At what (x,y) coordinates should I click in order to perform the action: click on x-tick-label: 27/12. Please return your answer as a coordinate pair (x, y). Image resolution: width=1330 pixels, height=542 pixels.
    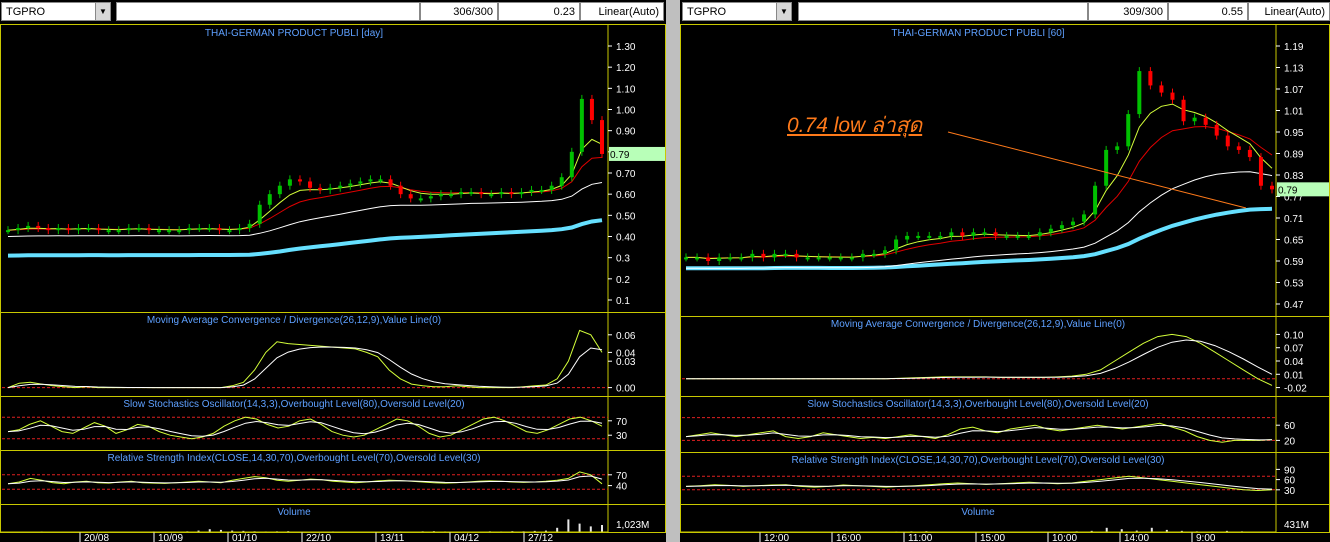
    Looking at the image, I should click on (540, 537).